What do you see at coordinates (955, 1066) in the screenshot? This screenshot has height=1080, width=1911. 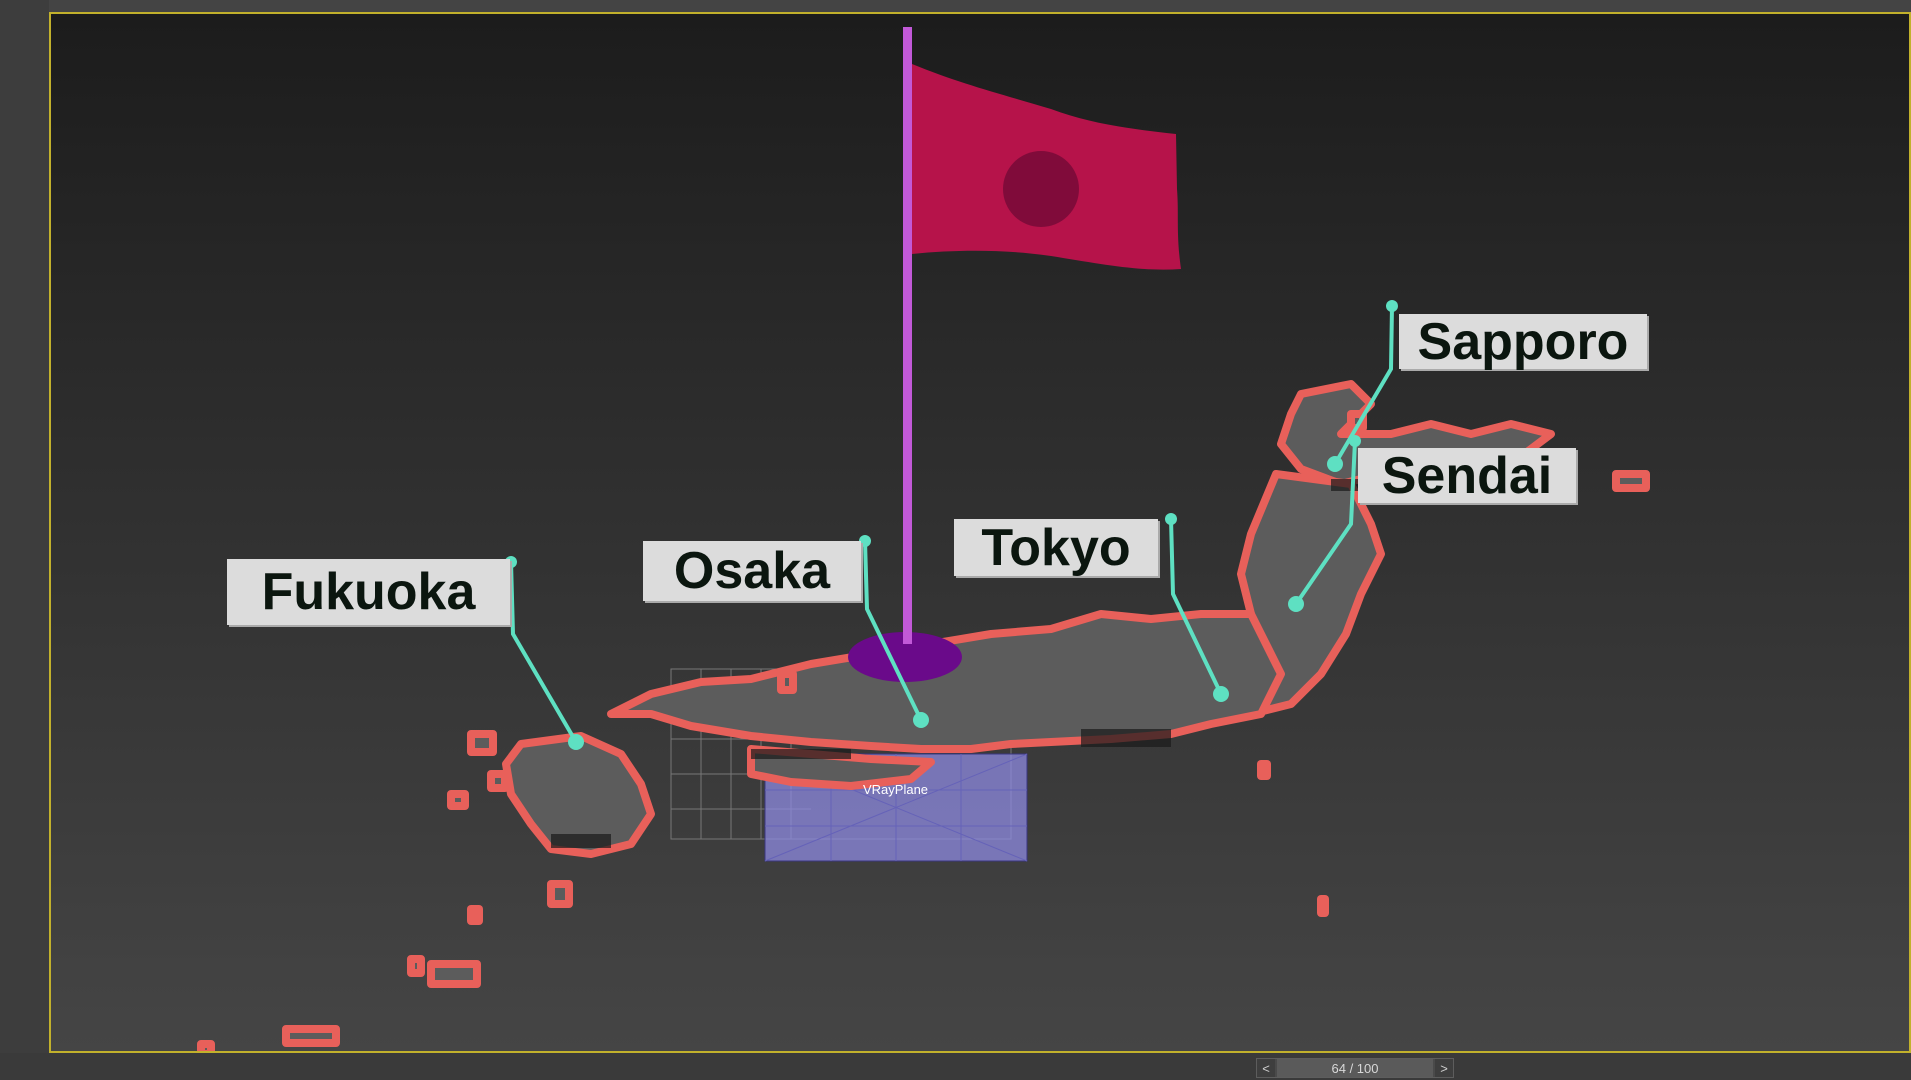 I see `bottom-bar` at bounding box center [955, 1066].